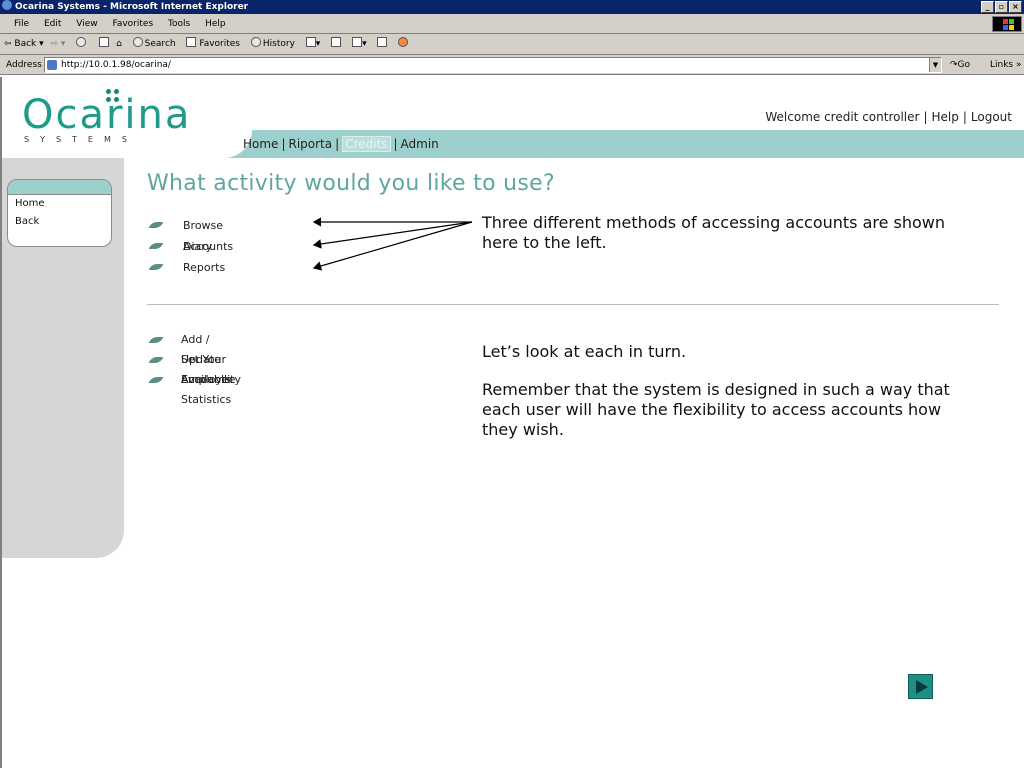 The height and width of the screenshot is (768, 1024). Describe the element at coordinates (991, 117) in the screenshot. I see `logout-link: Logout` at that location.